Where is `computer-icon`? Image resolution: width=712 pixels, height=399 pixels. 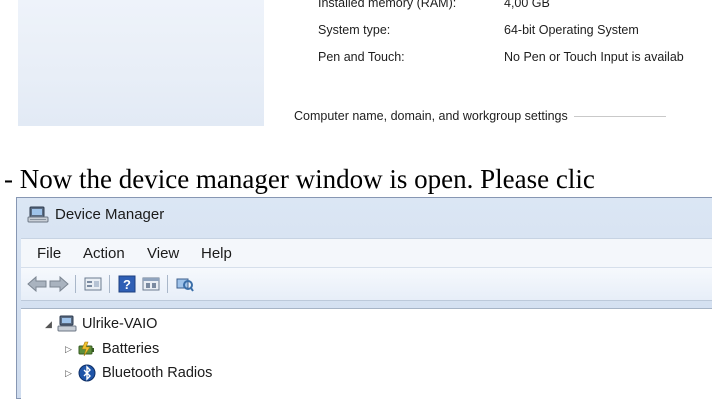
computer-icon is located at coordinates (67, 324).